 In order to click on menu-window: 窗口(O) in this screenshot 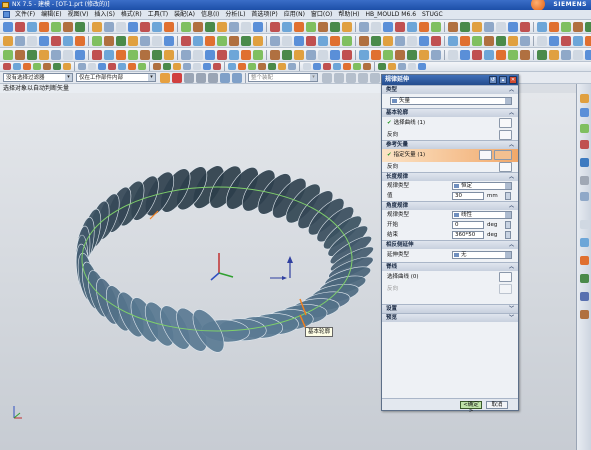, I will do `click(321, 15)`.